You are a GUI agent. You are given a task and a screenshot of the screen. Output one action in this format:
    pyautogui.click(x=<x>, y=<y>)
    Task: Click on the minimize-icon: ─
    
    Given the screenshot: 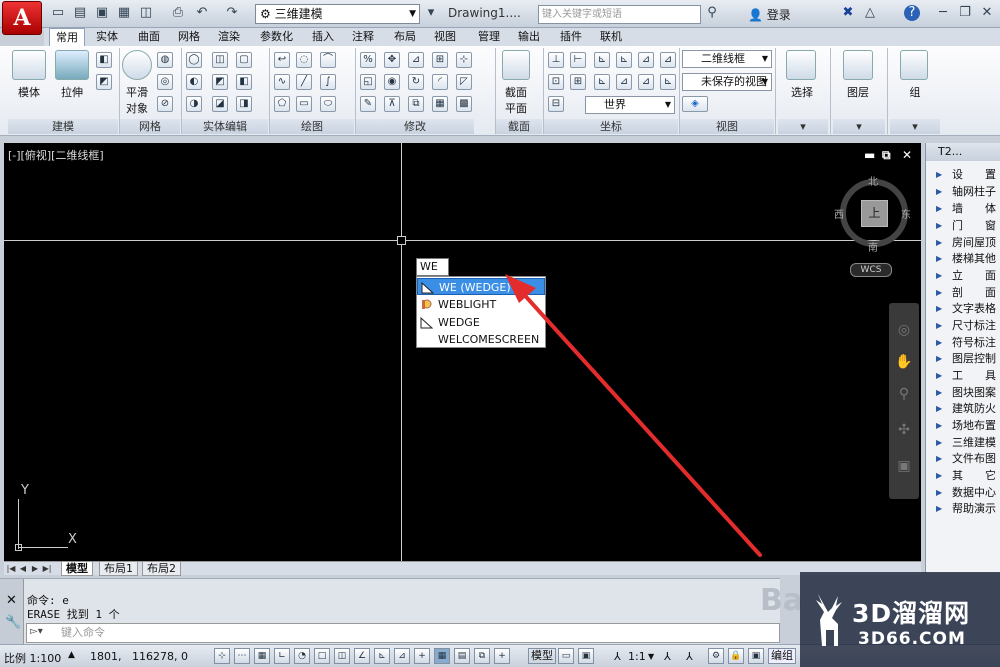 What is the action you would take?
    pyautogui.click(x=943, y=13)
    